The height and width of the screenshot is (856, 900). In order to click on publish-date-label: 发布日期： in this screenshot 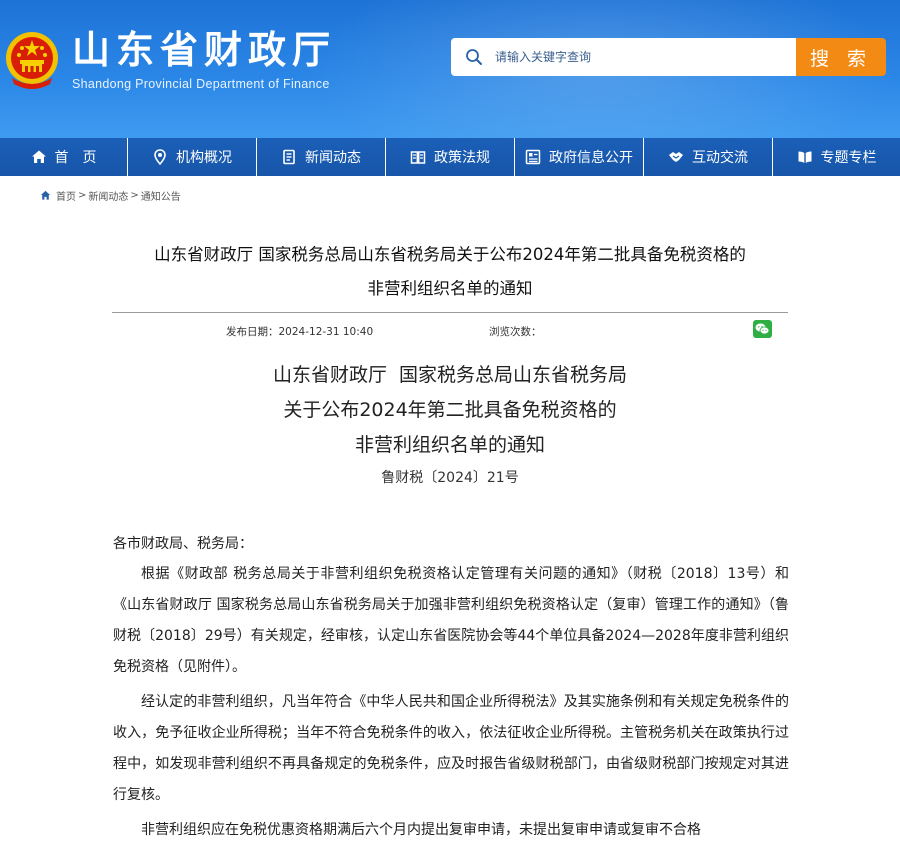, I will do `click(252, 332)`.